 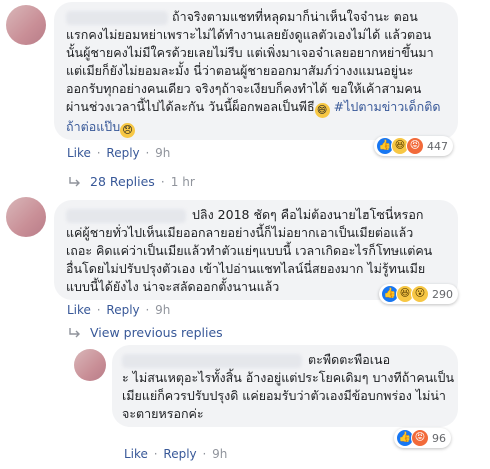 What do you see at coordinates (93, 126) in the screenshot?
I see `hashtag-link-continued: ถ้าต่อแป๊บ` at bounding box center [93, 126].